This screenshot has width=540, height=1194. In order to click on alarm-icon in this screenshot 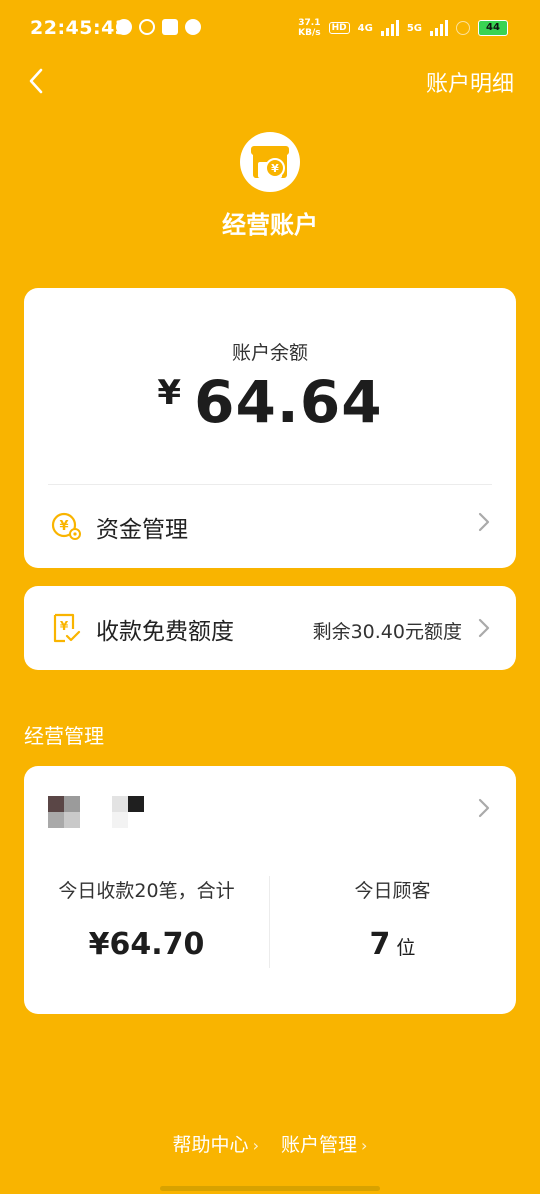, I will do `click(463, 28)`.